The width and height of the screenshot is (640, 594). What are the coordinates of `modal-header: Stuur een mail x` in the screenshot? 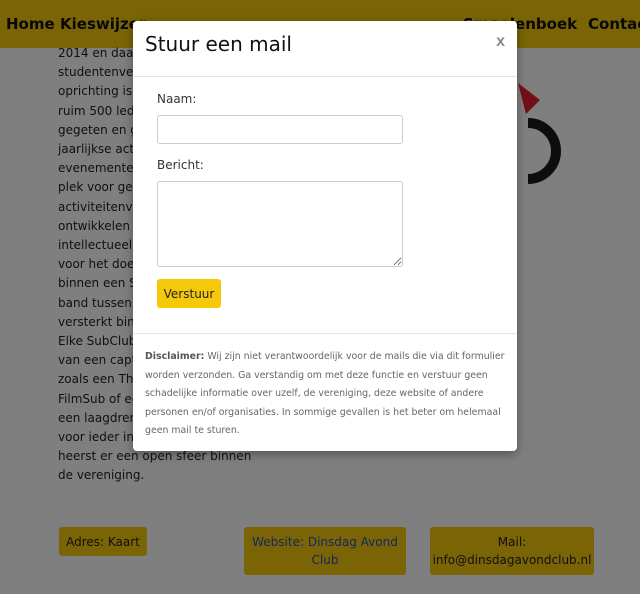 It's located at (325, 49).